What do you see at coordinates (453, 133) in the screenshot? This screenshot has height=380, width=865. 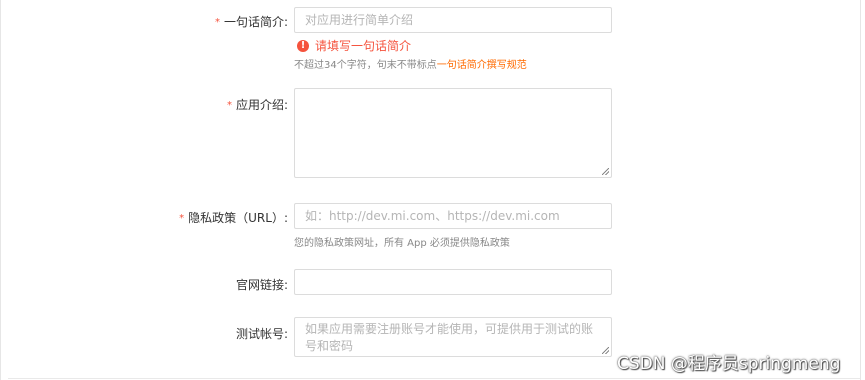 I see `description-textarea` at bounding box center [453, 133].